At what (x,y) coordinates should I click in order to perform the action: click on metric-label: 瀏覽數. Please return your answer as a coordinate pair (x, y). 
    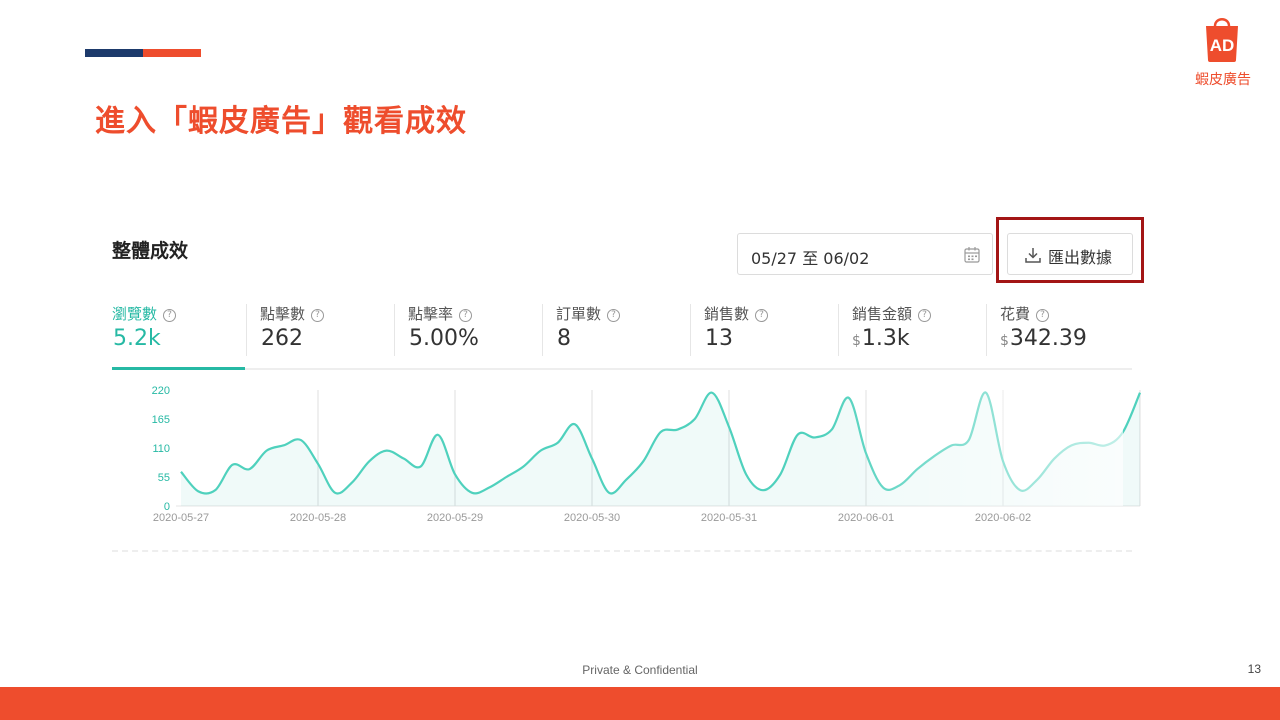
    Looking at the image, I should click on (135, 314).